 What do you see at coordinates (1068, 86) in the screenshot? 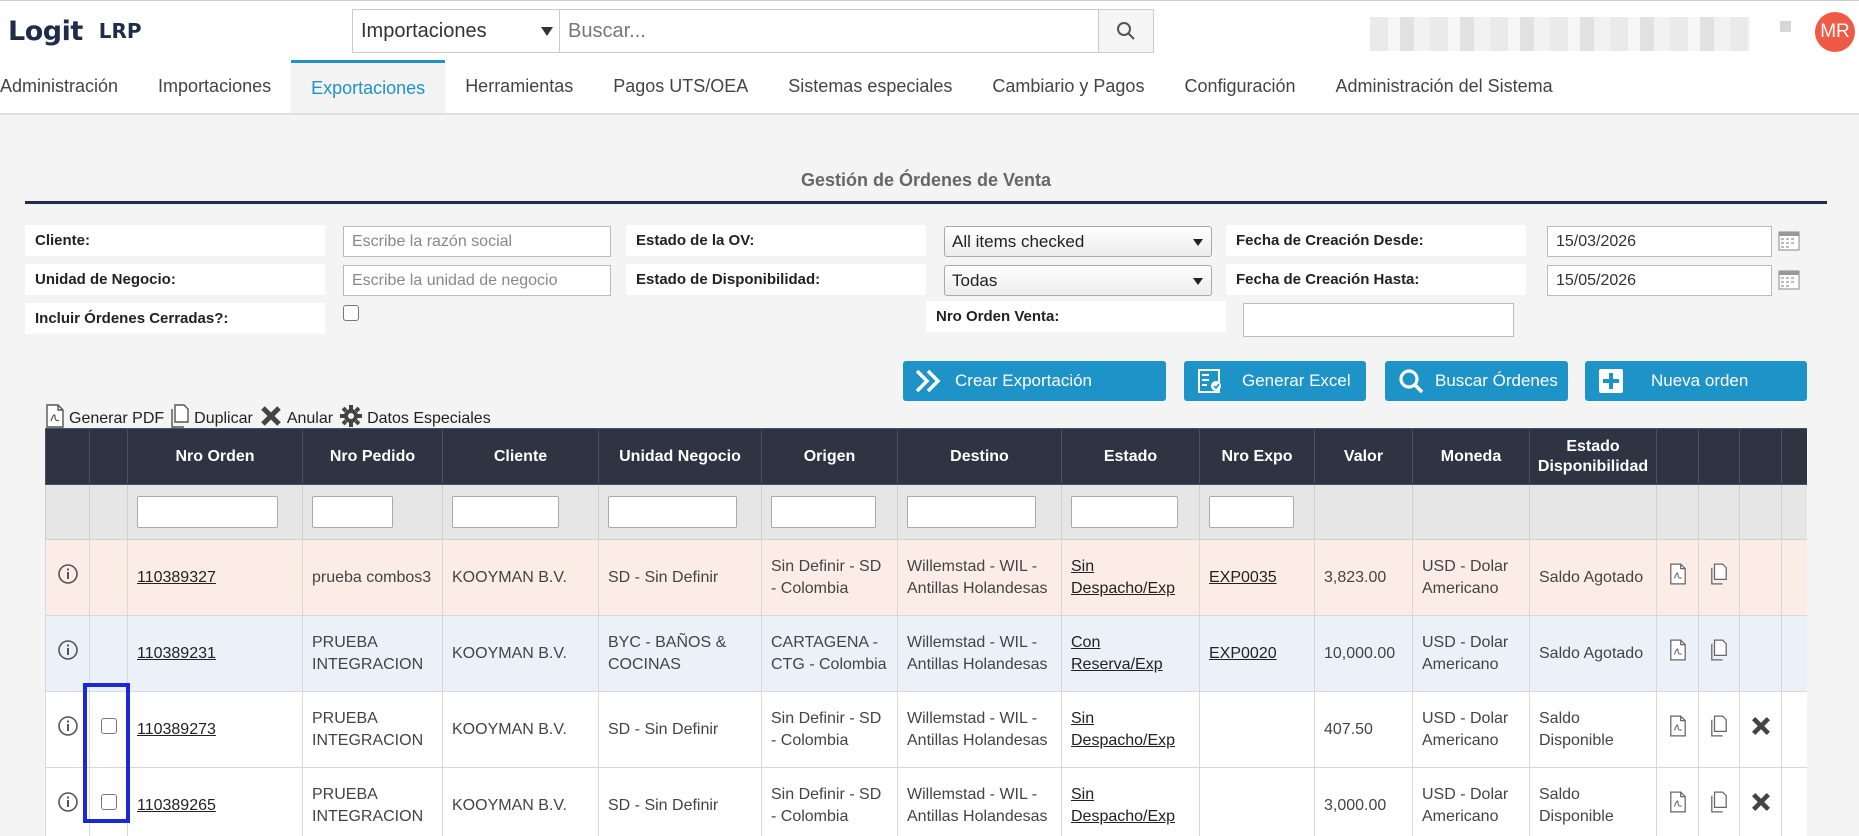
I see `nav-cambiario-pagos: Cambiario y Pagos` at bounding box center [1068, 86].